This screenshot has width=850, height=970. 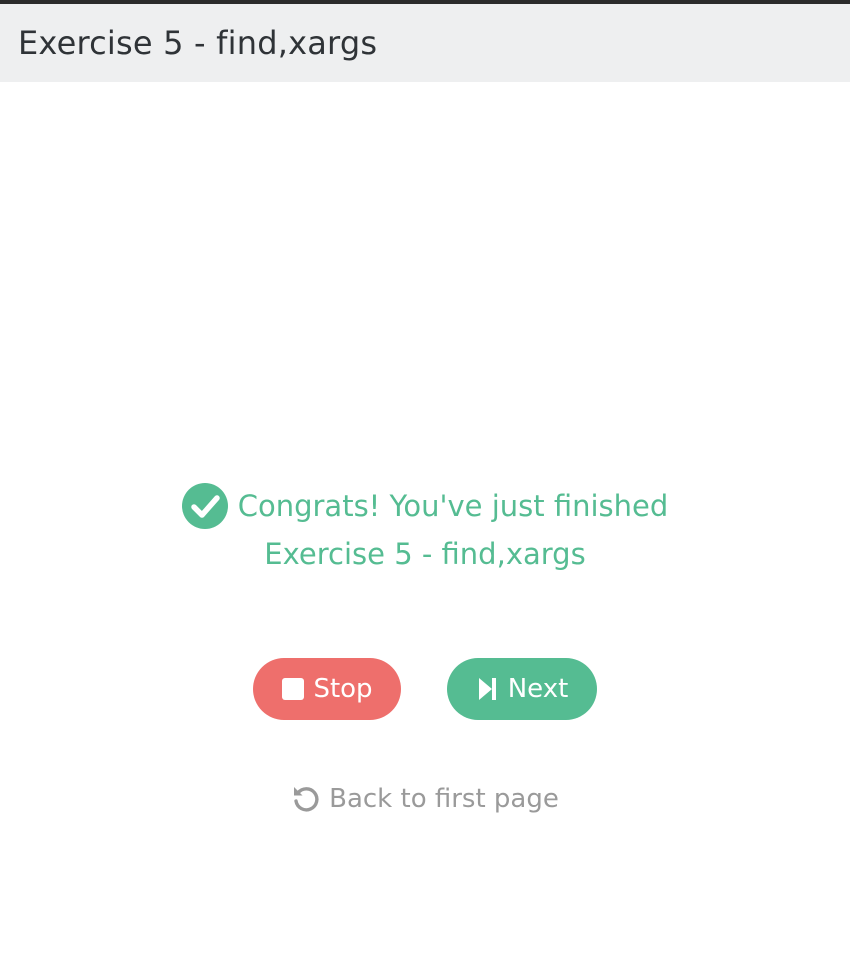 I want to click on action-buttons: Stop Next, so click(x=425, y=689).